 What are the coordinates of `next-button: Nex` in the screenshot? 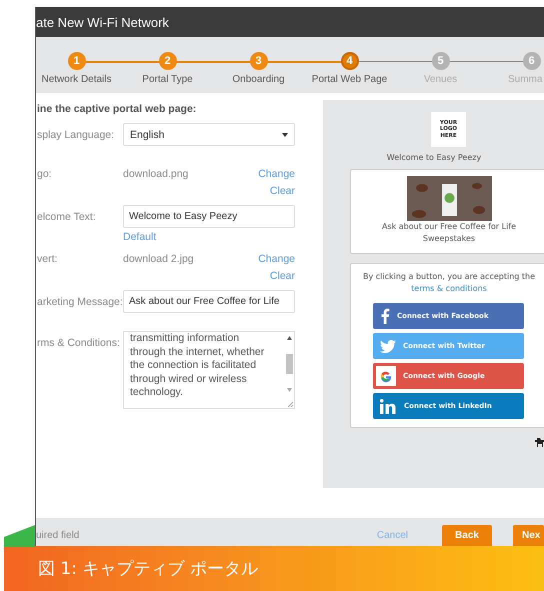 It's located at (528, 535).